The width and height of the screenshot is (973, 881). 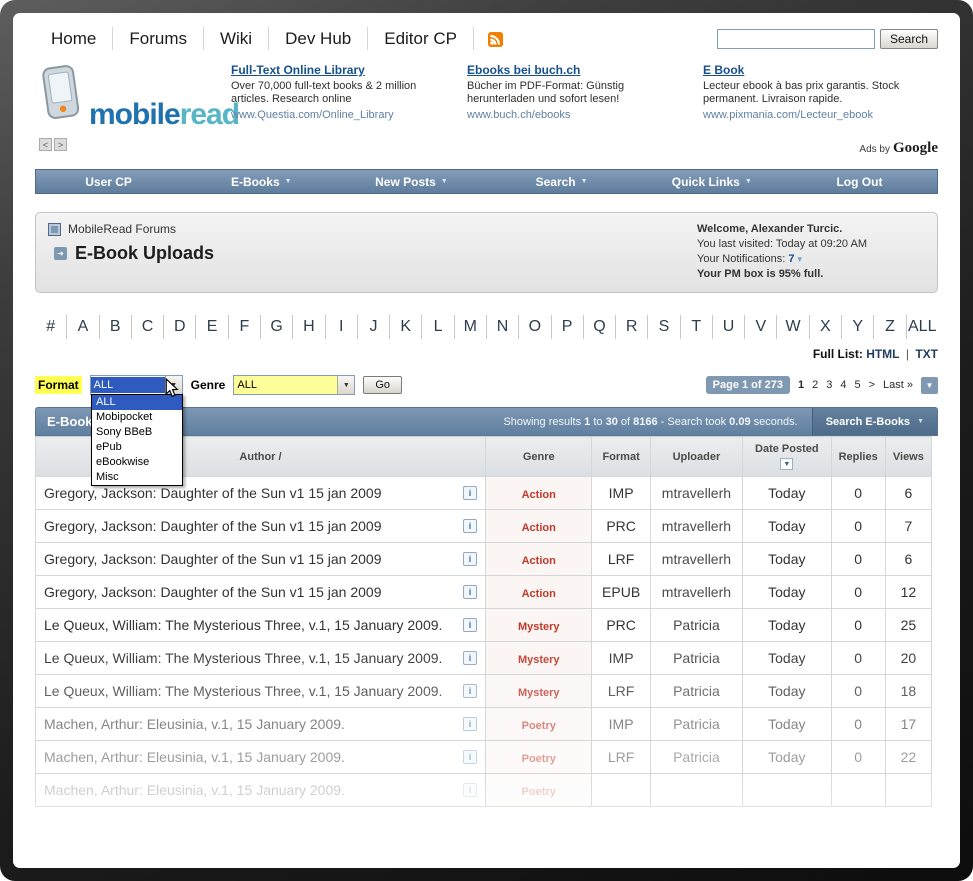 What do you see at coordinates (858, 456) in the screenshot?
I see `column-header-replies: Replies` at bounding box center [858, 456].